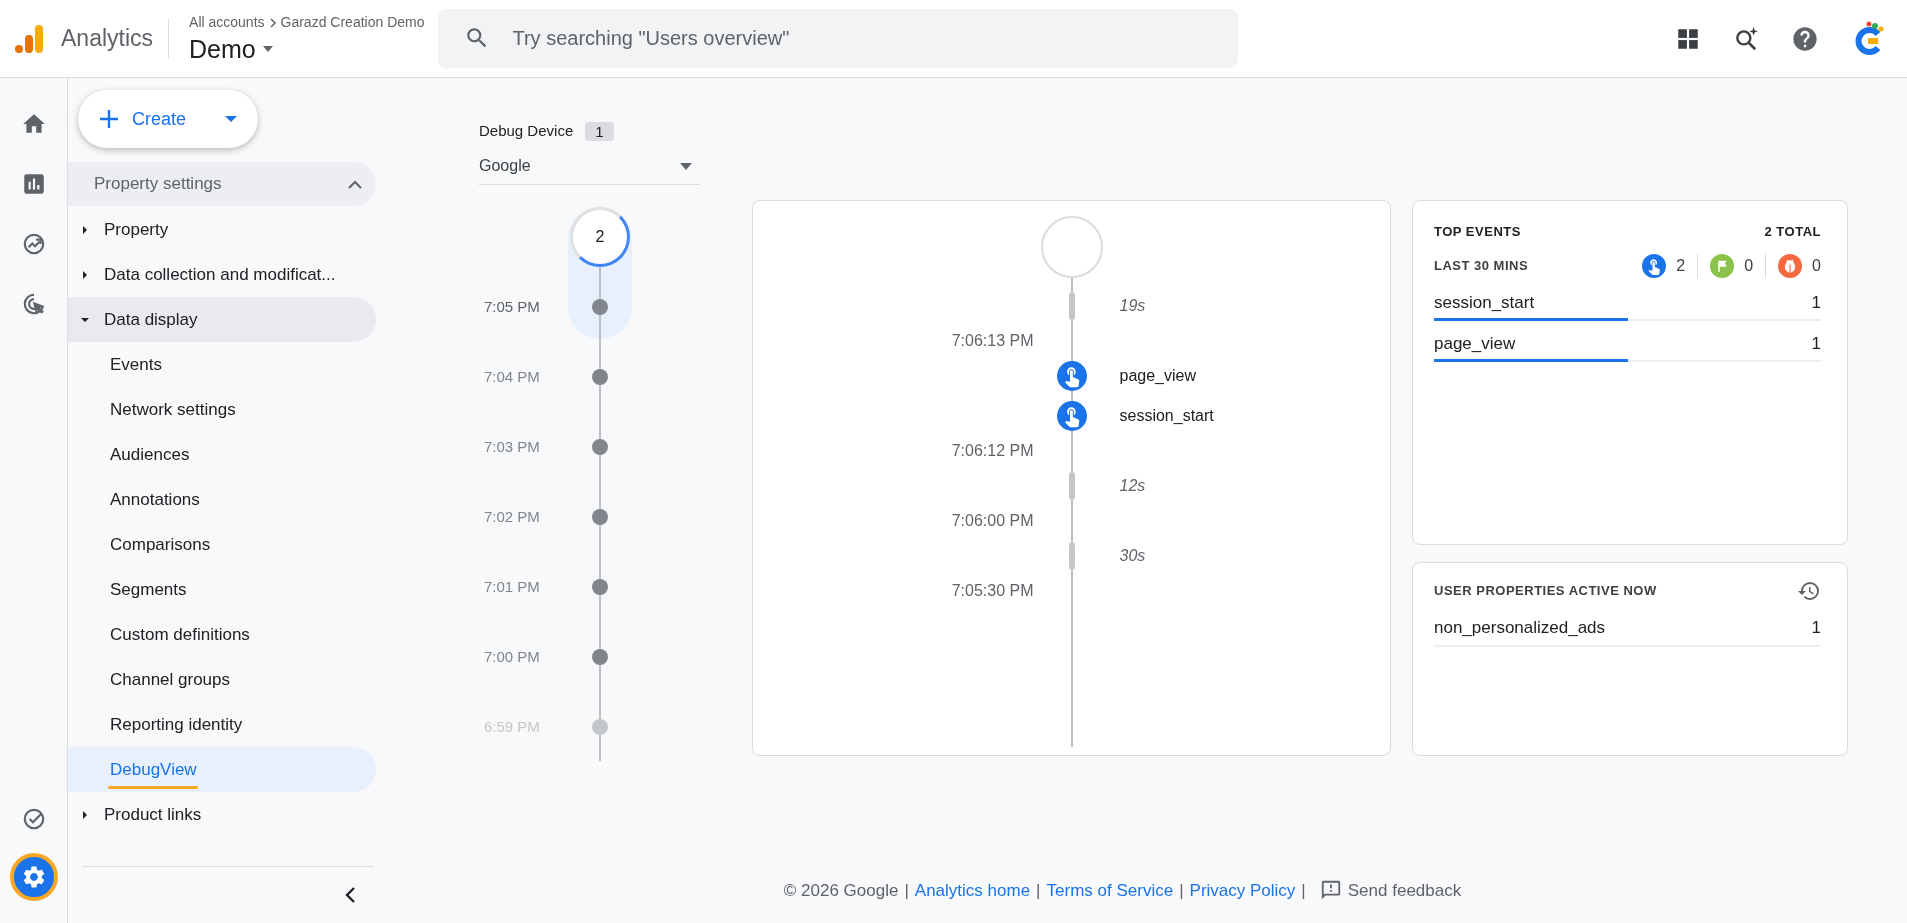 The height and width of the screenshot is (923, 1907). I want to click on gap-duration: 30s, so click(1132, 555).